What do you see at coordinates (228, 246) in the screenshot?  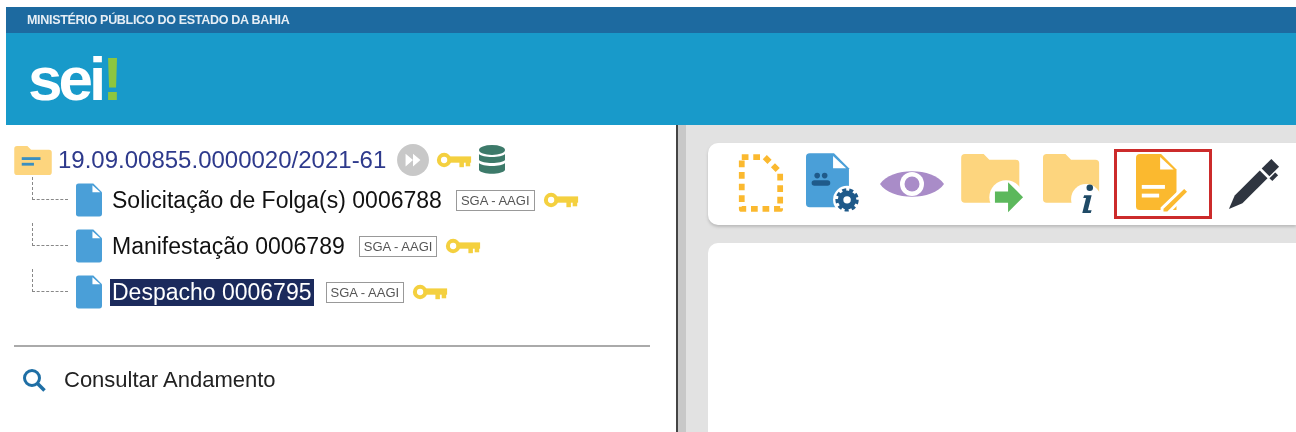 I see `document-link: Manifestação 0006789` at bounding box center [228, 246].